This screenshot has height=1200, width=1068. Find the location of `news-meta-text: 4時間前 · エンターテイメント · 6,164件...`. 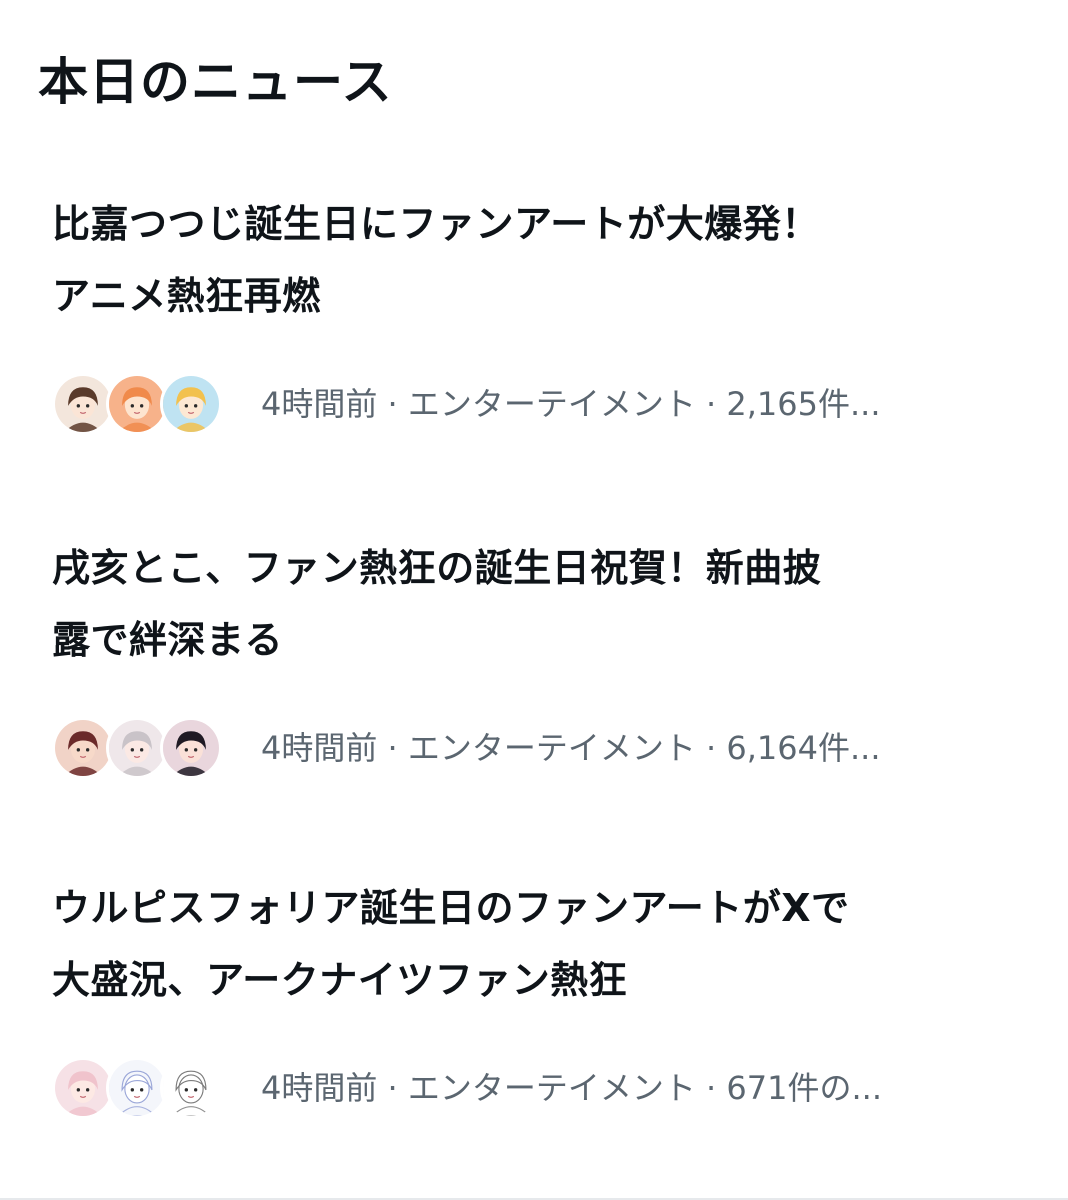

news-meta-text: 4時間前 · エンターテイメント · 6,164件... is located at coordinates (571, 748).